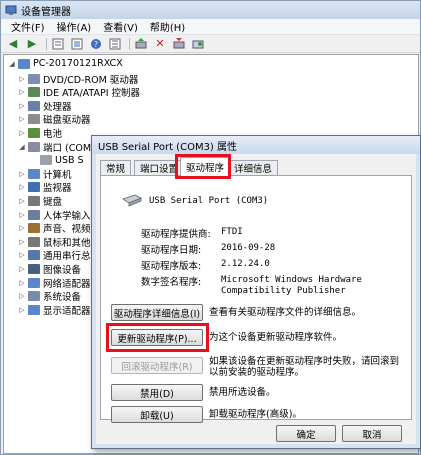  Describe the element at coordinates (198, 44) in the screenshot. I see `scan-hardware-icon` at that location.